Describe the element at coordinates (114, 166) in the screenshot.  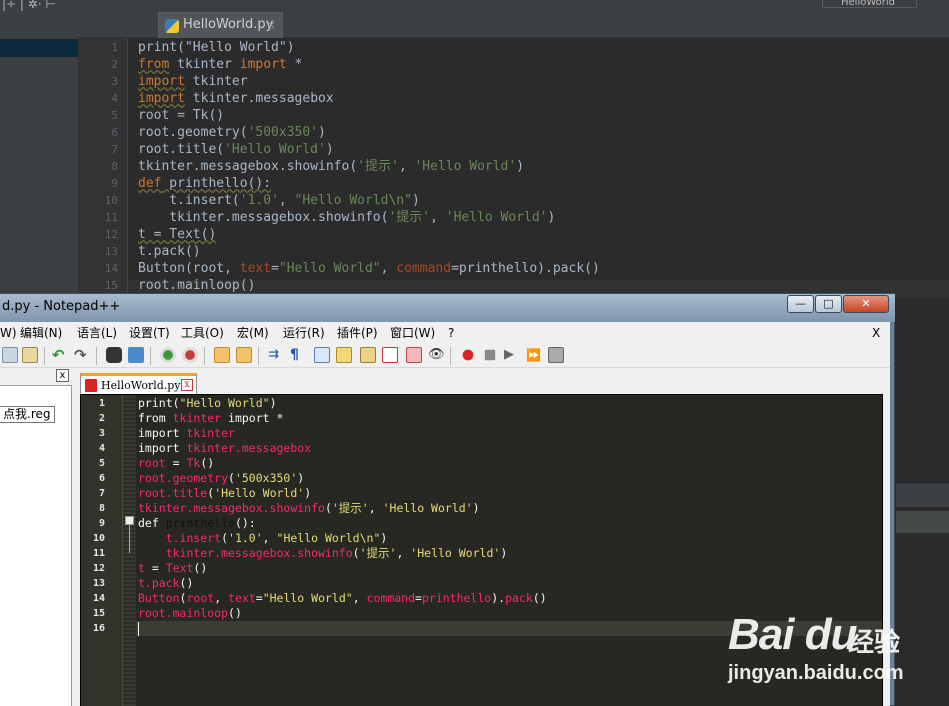
I see `line-number: 8` at that location.